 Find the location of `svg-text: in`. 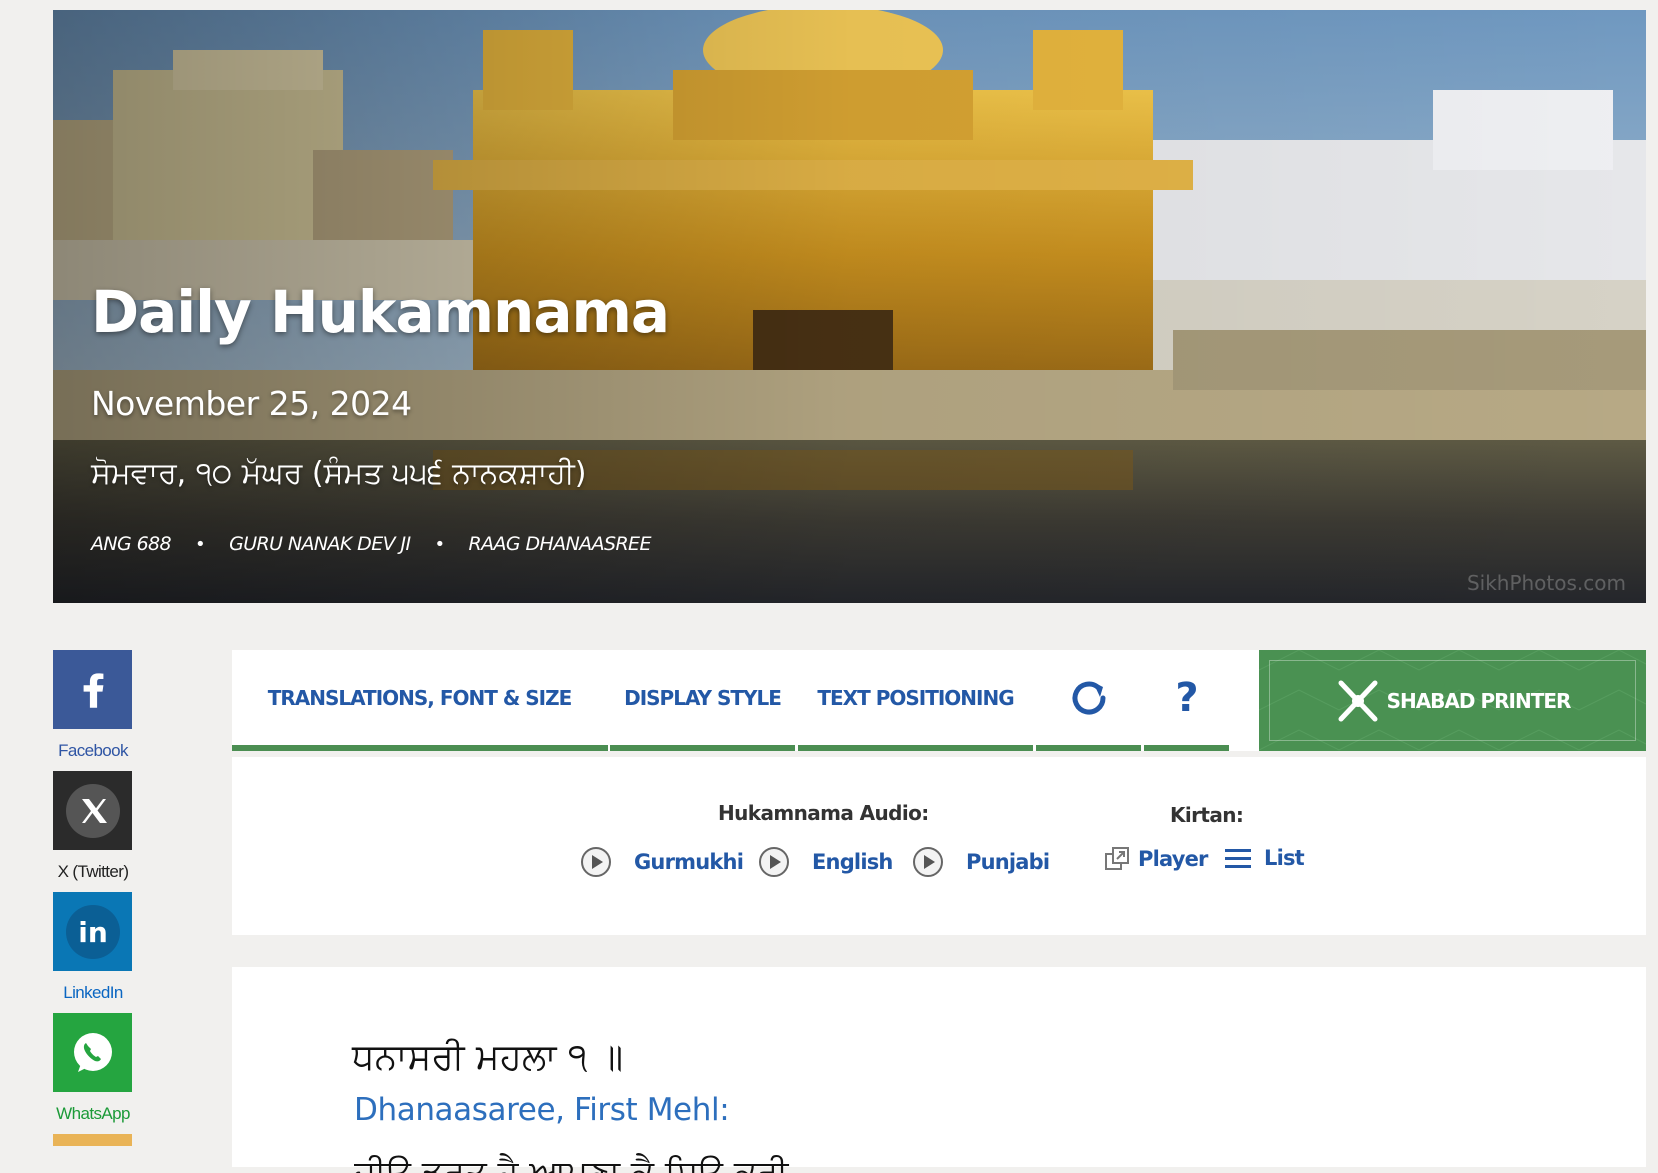

svg-text: in is located at coordinates (93, 932).